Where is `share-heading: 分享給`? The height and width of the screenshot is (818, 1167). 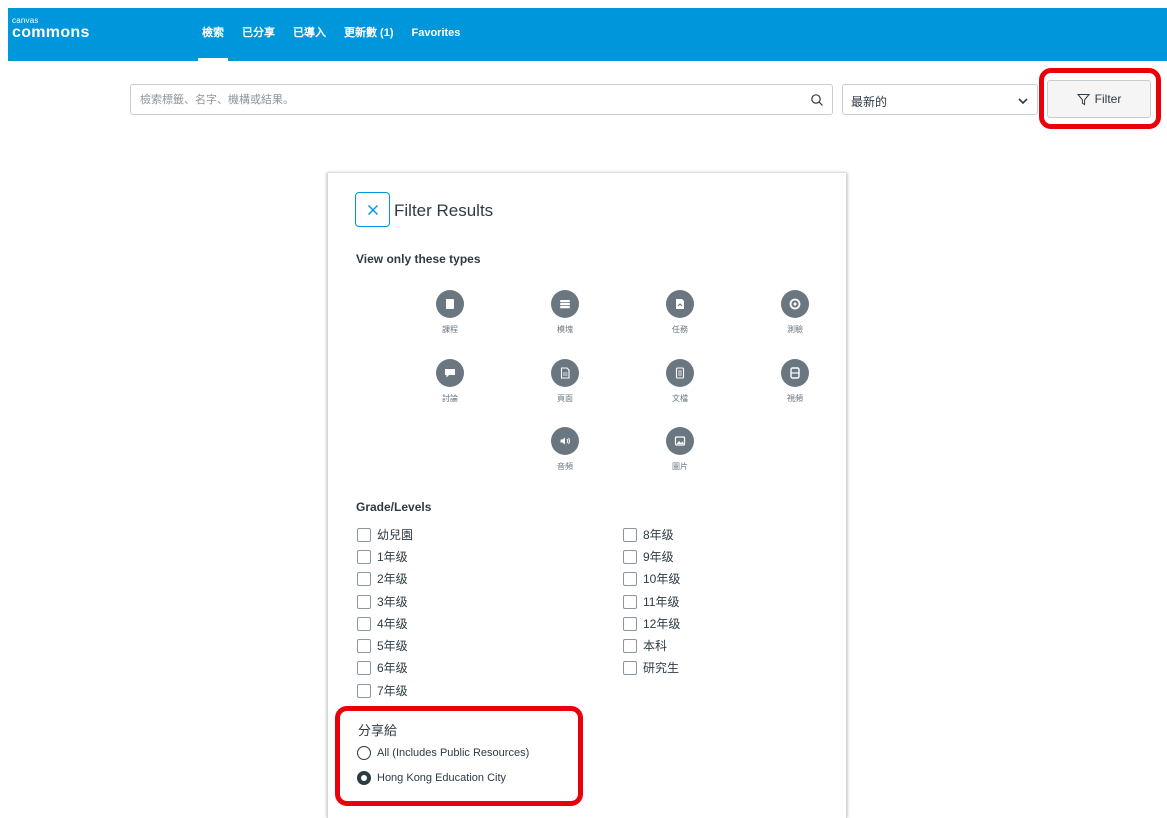
share-heading: 分享給 is located at coordinates (378, 730).